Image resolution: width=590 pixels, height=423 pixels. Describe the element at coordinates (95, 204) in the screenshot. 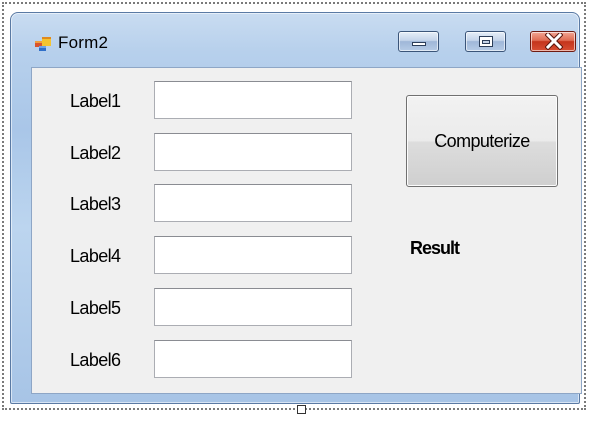

I see `field-label: Label3` at that location.